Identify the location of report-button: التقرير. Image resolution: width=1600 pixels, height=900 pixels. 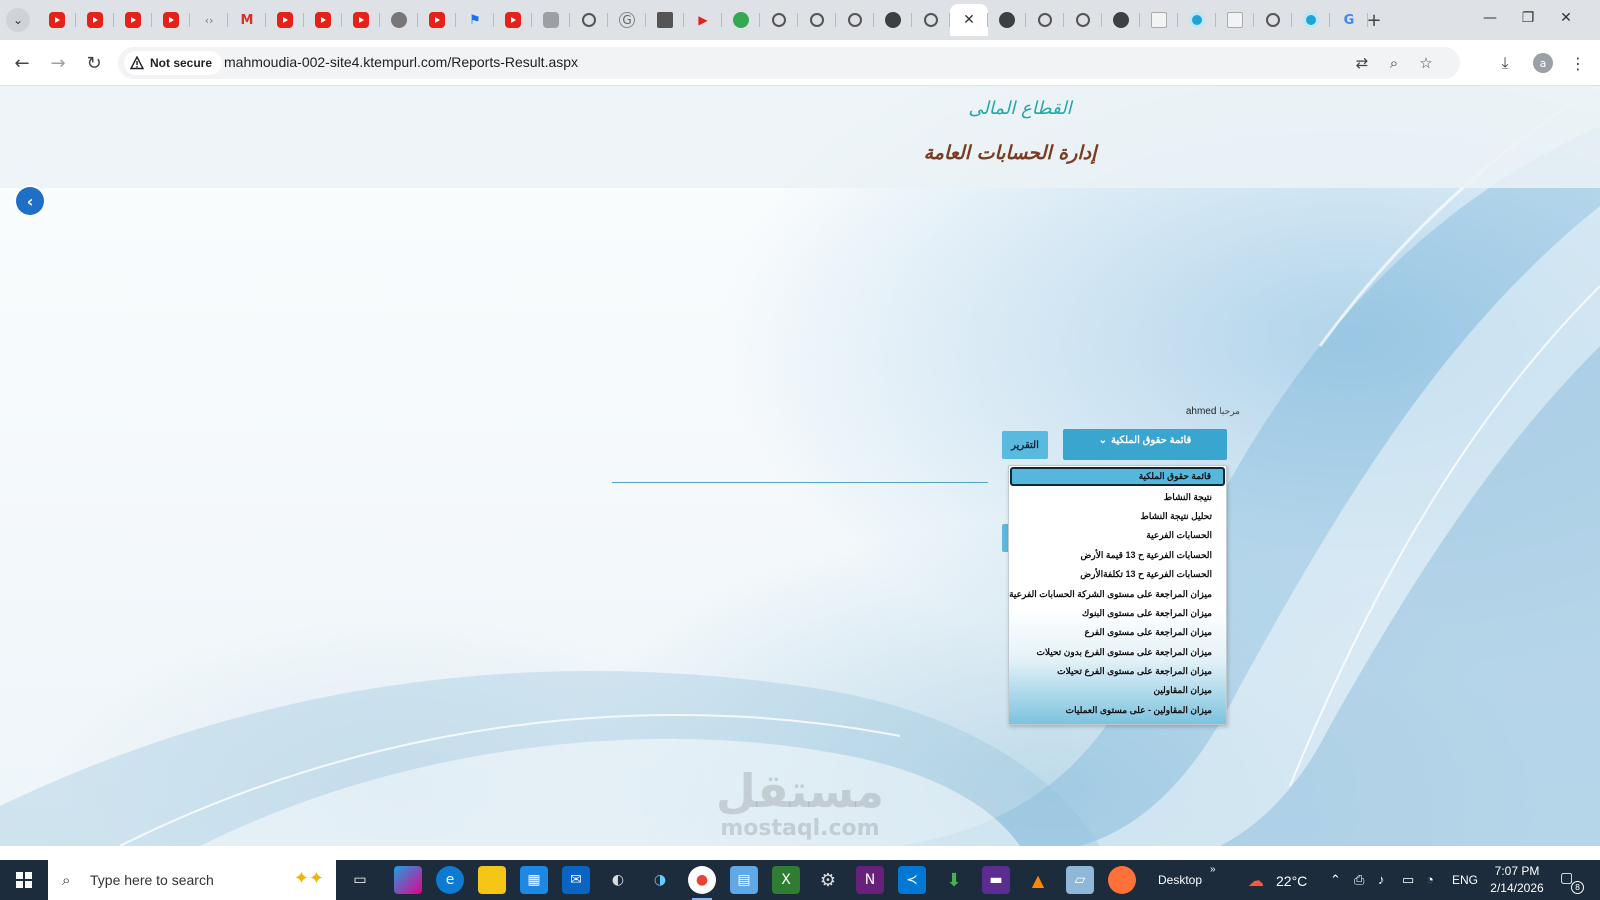
(1025, 445).